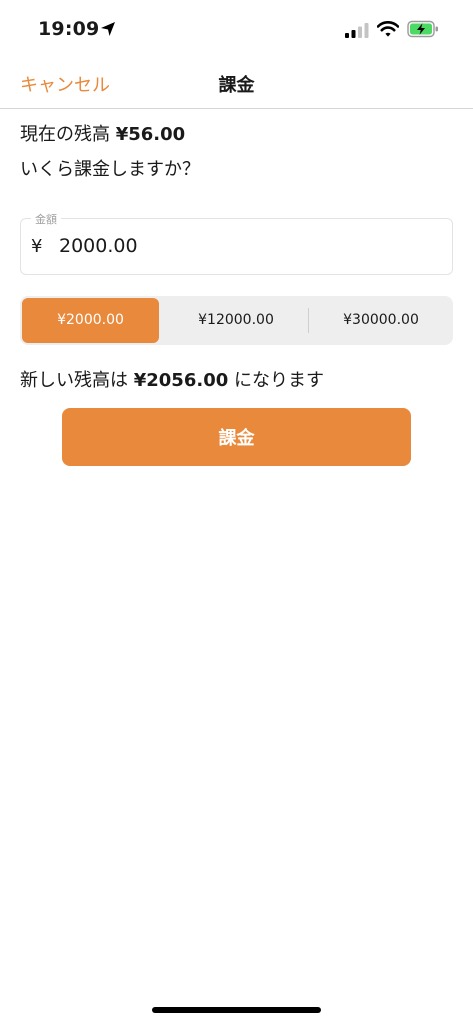  Describe the element at coordinates (249, 246) in the screenshot. I see `amount-input` at that location.